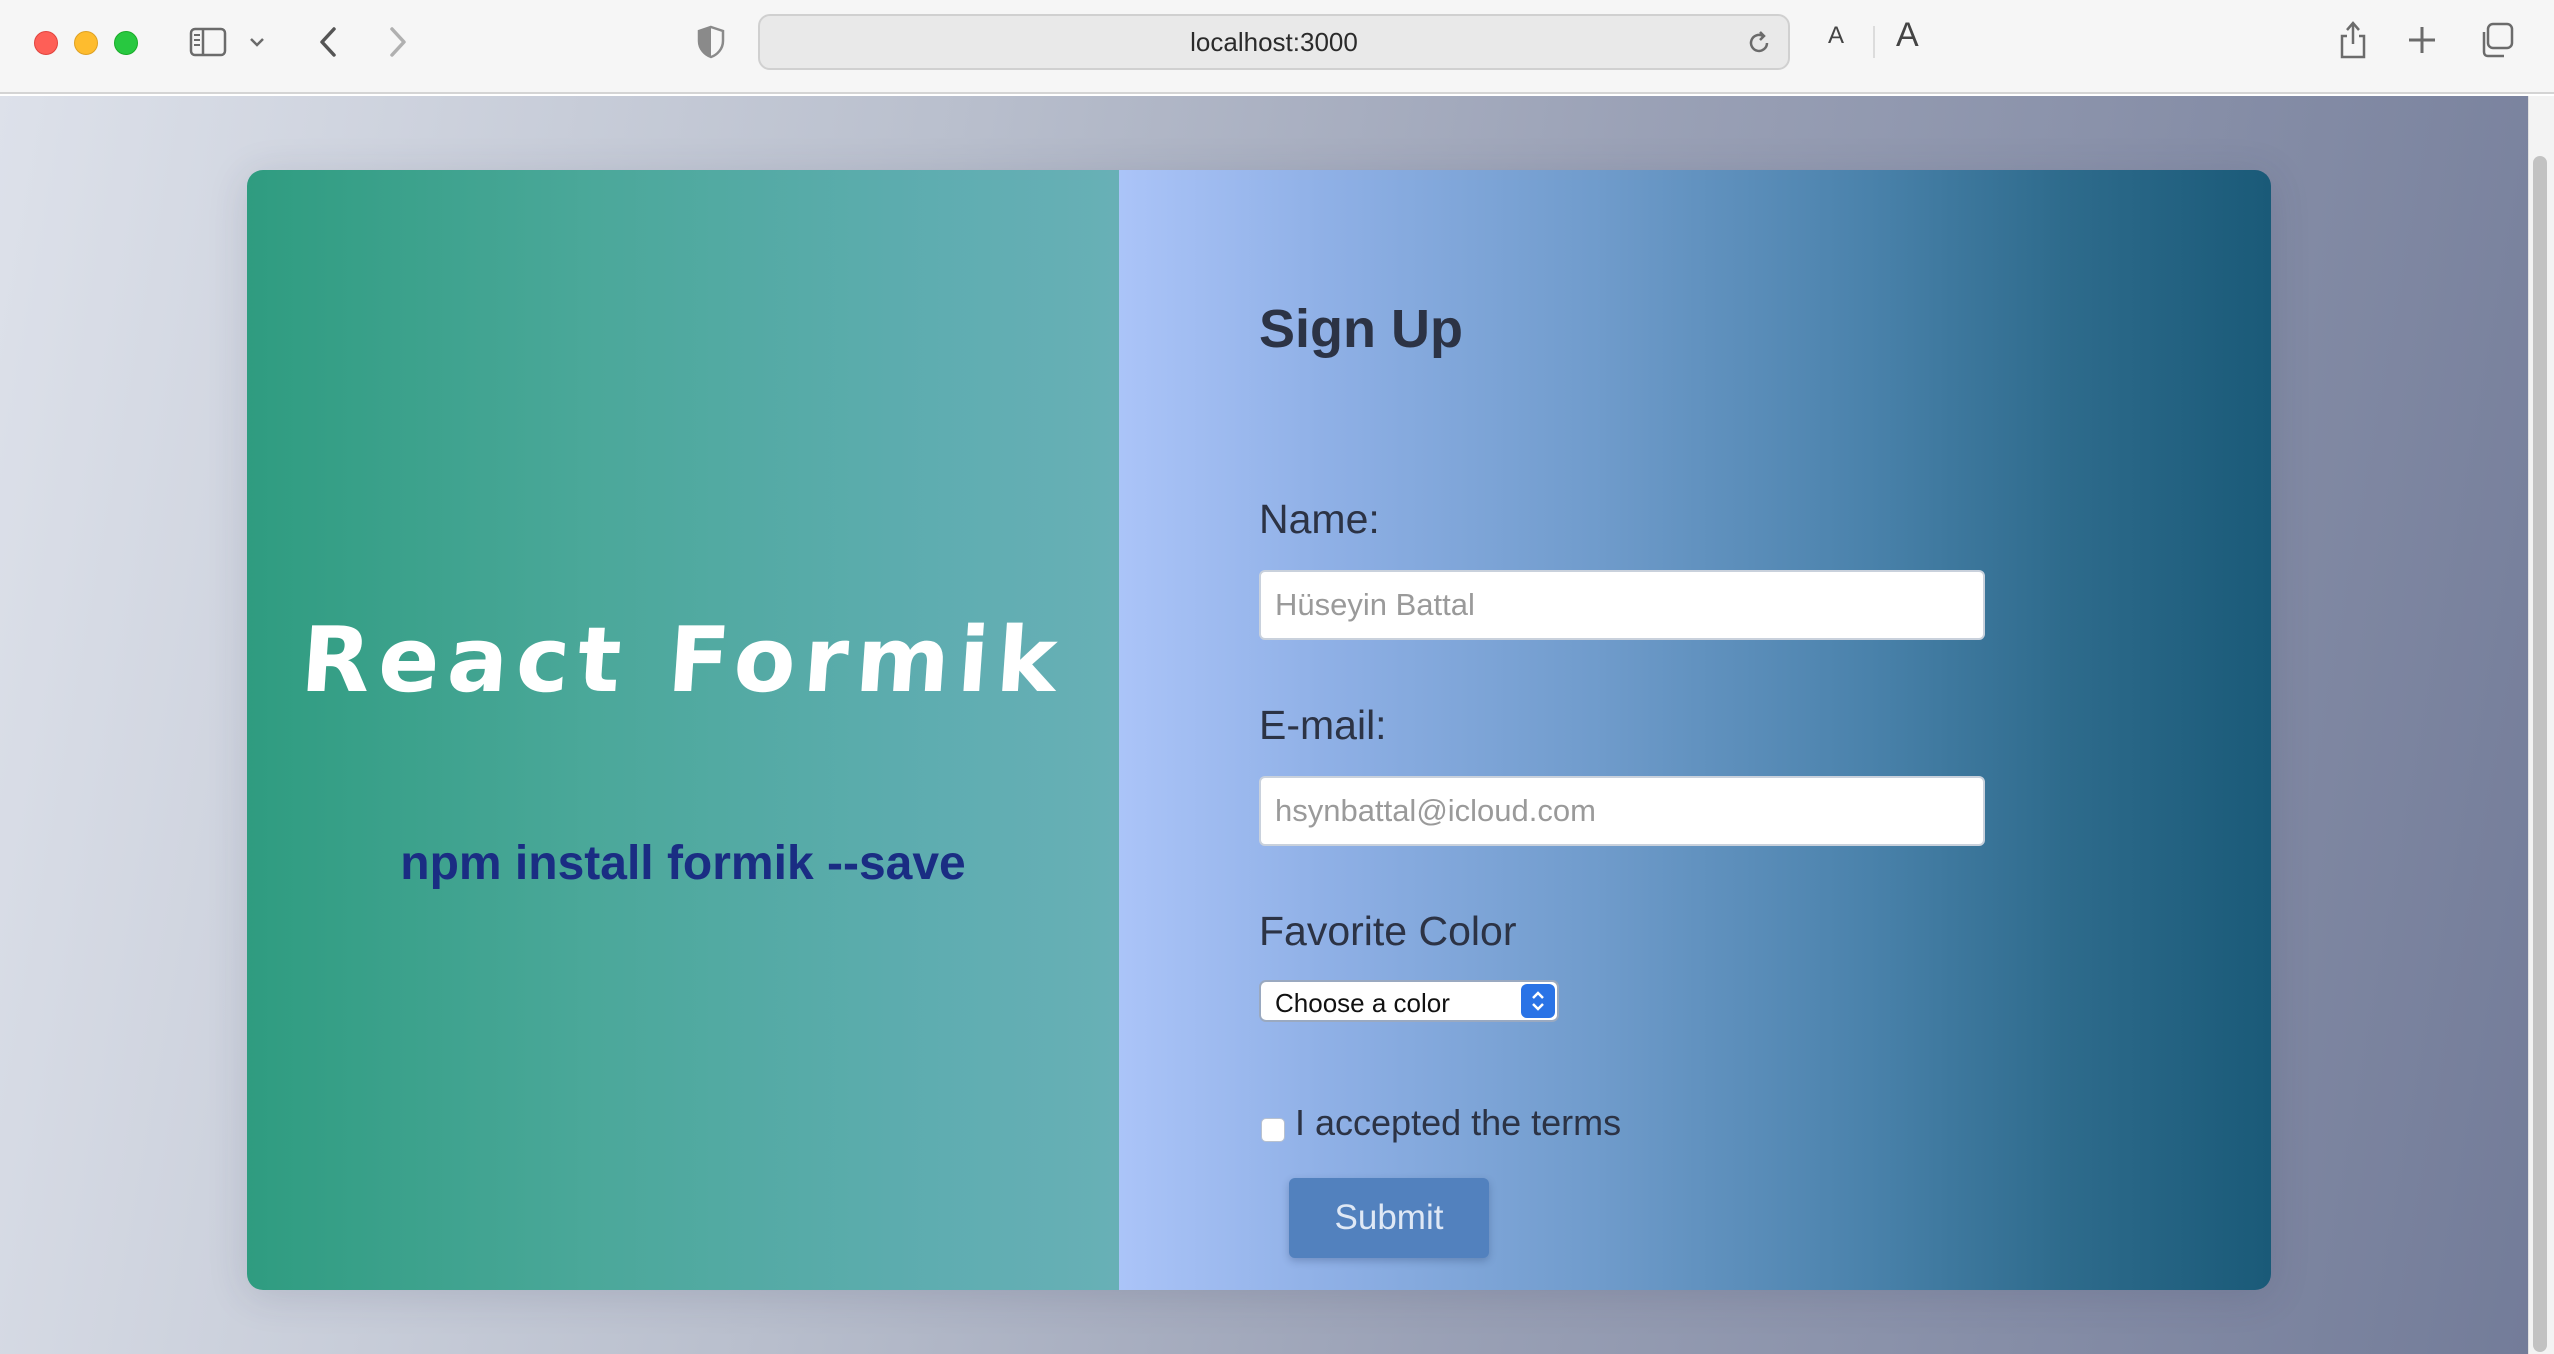 The image size is (2554, 1354). I want to click on brand-title: React Formik, so click(683, 660).